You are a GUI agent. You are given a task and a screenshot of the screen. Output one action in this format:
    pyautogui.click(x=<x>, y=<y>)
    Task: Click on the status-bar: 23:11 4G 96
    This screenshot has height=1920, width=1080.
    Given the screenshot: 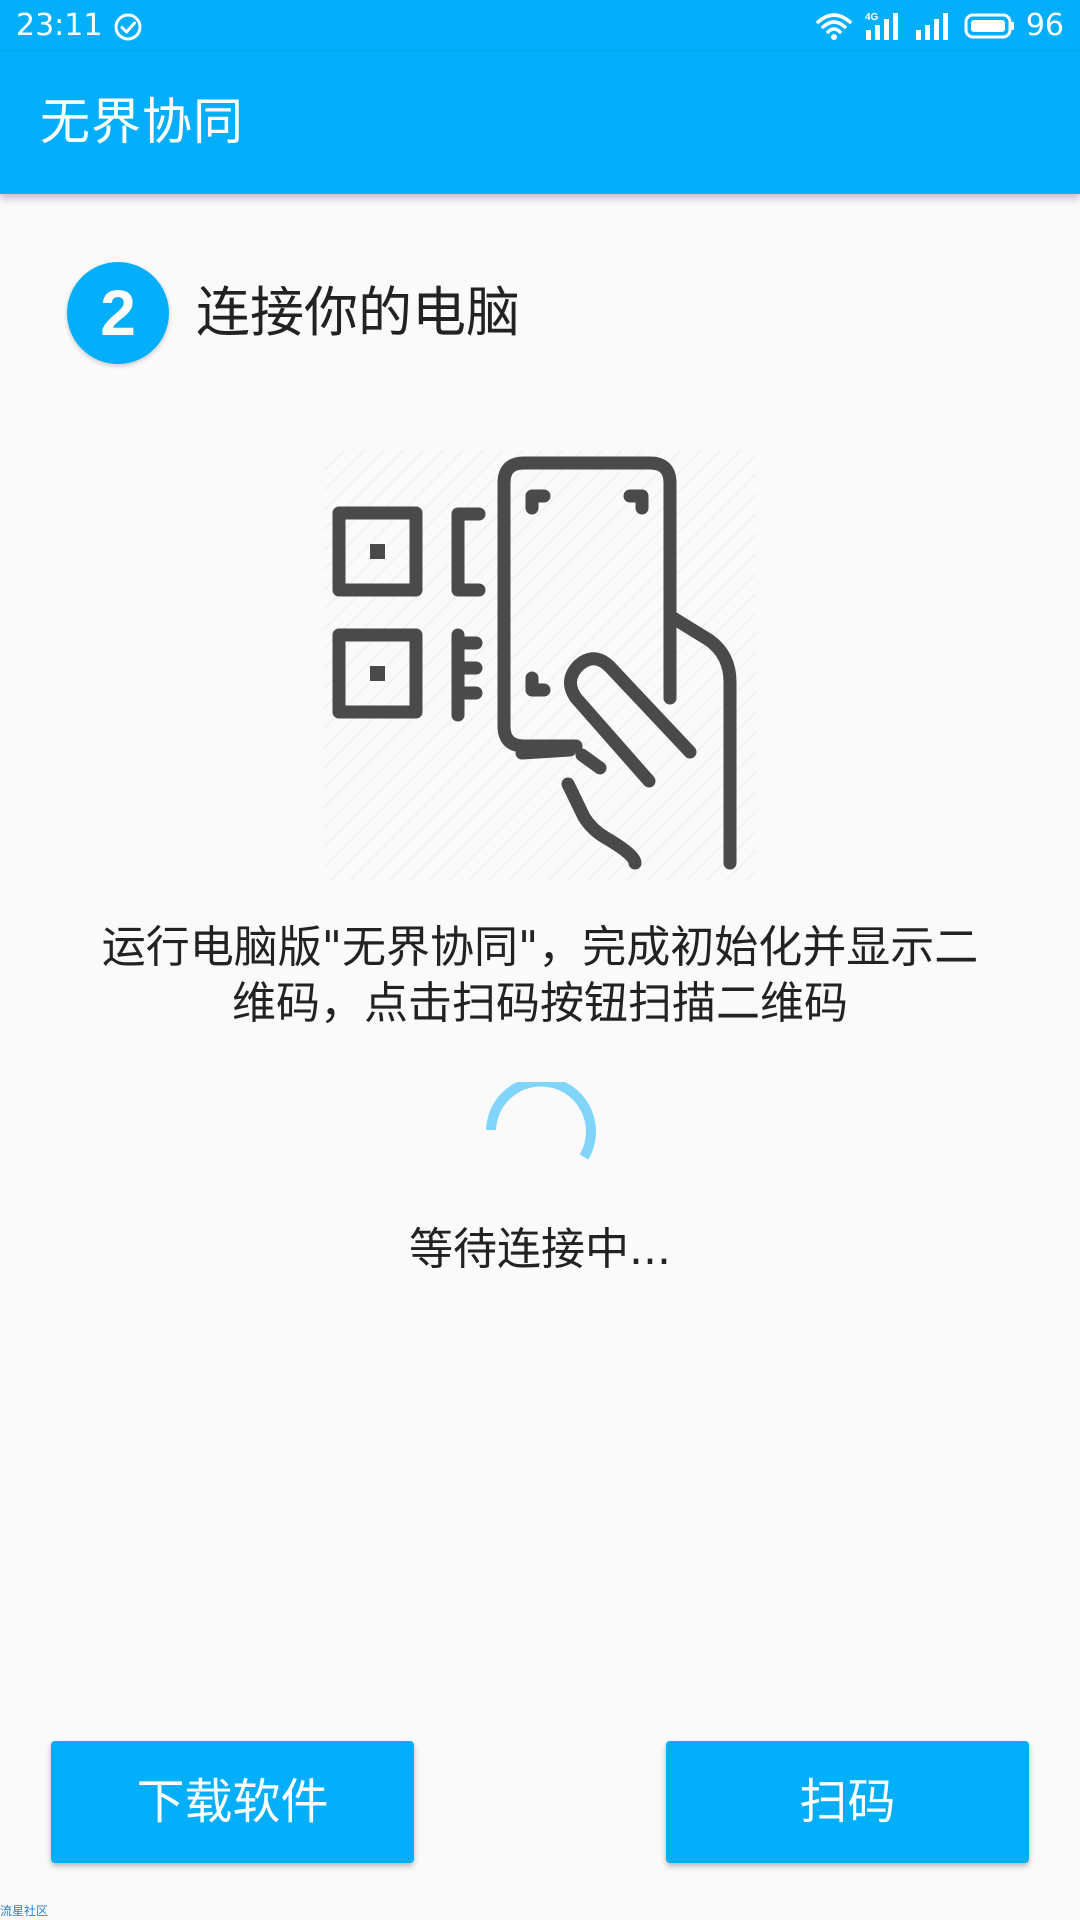 What is the action you would take?
    pyautogui.click(x=540, y=26)
    